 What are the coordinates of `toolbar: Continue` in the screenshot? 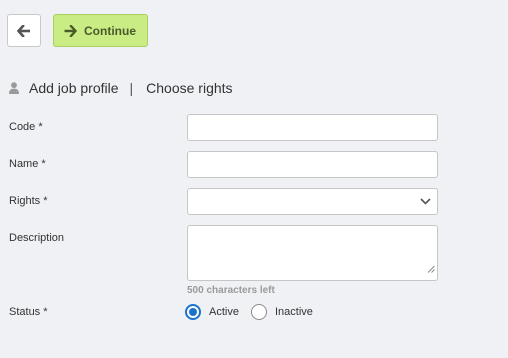 It's located at (77, 30).